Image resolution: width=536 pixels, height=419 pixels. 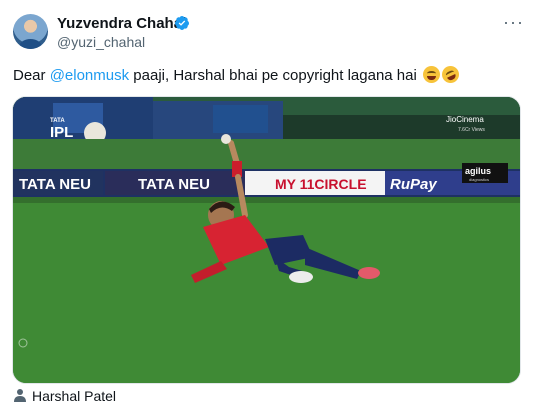 What do you see at coordinates (413, 184) in the screenshot?
I see `banner-4: RuPay` at bounding box center [413, 184].